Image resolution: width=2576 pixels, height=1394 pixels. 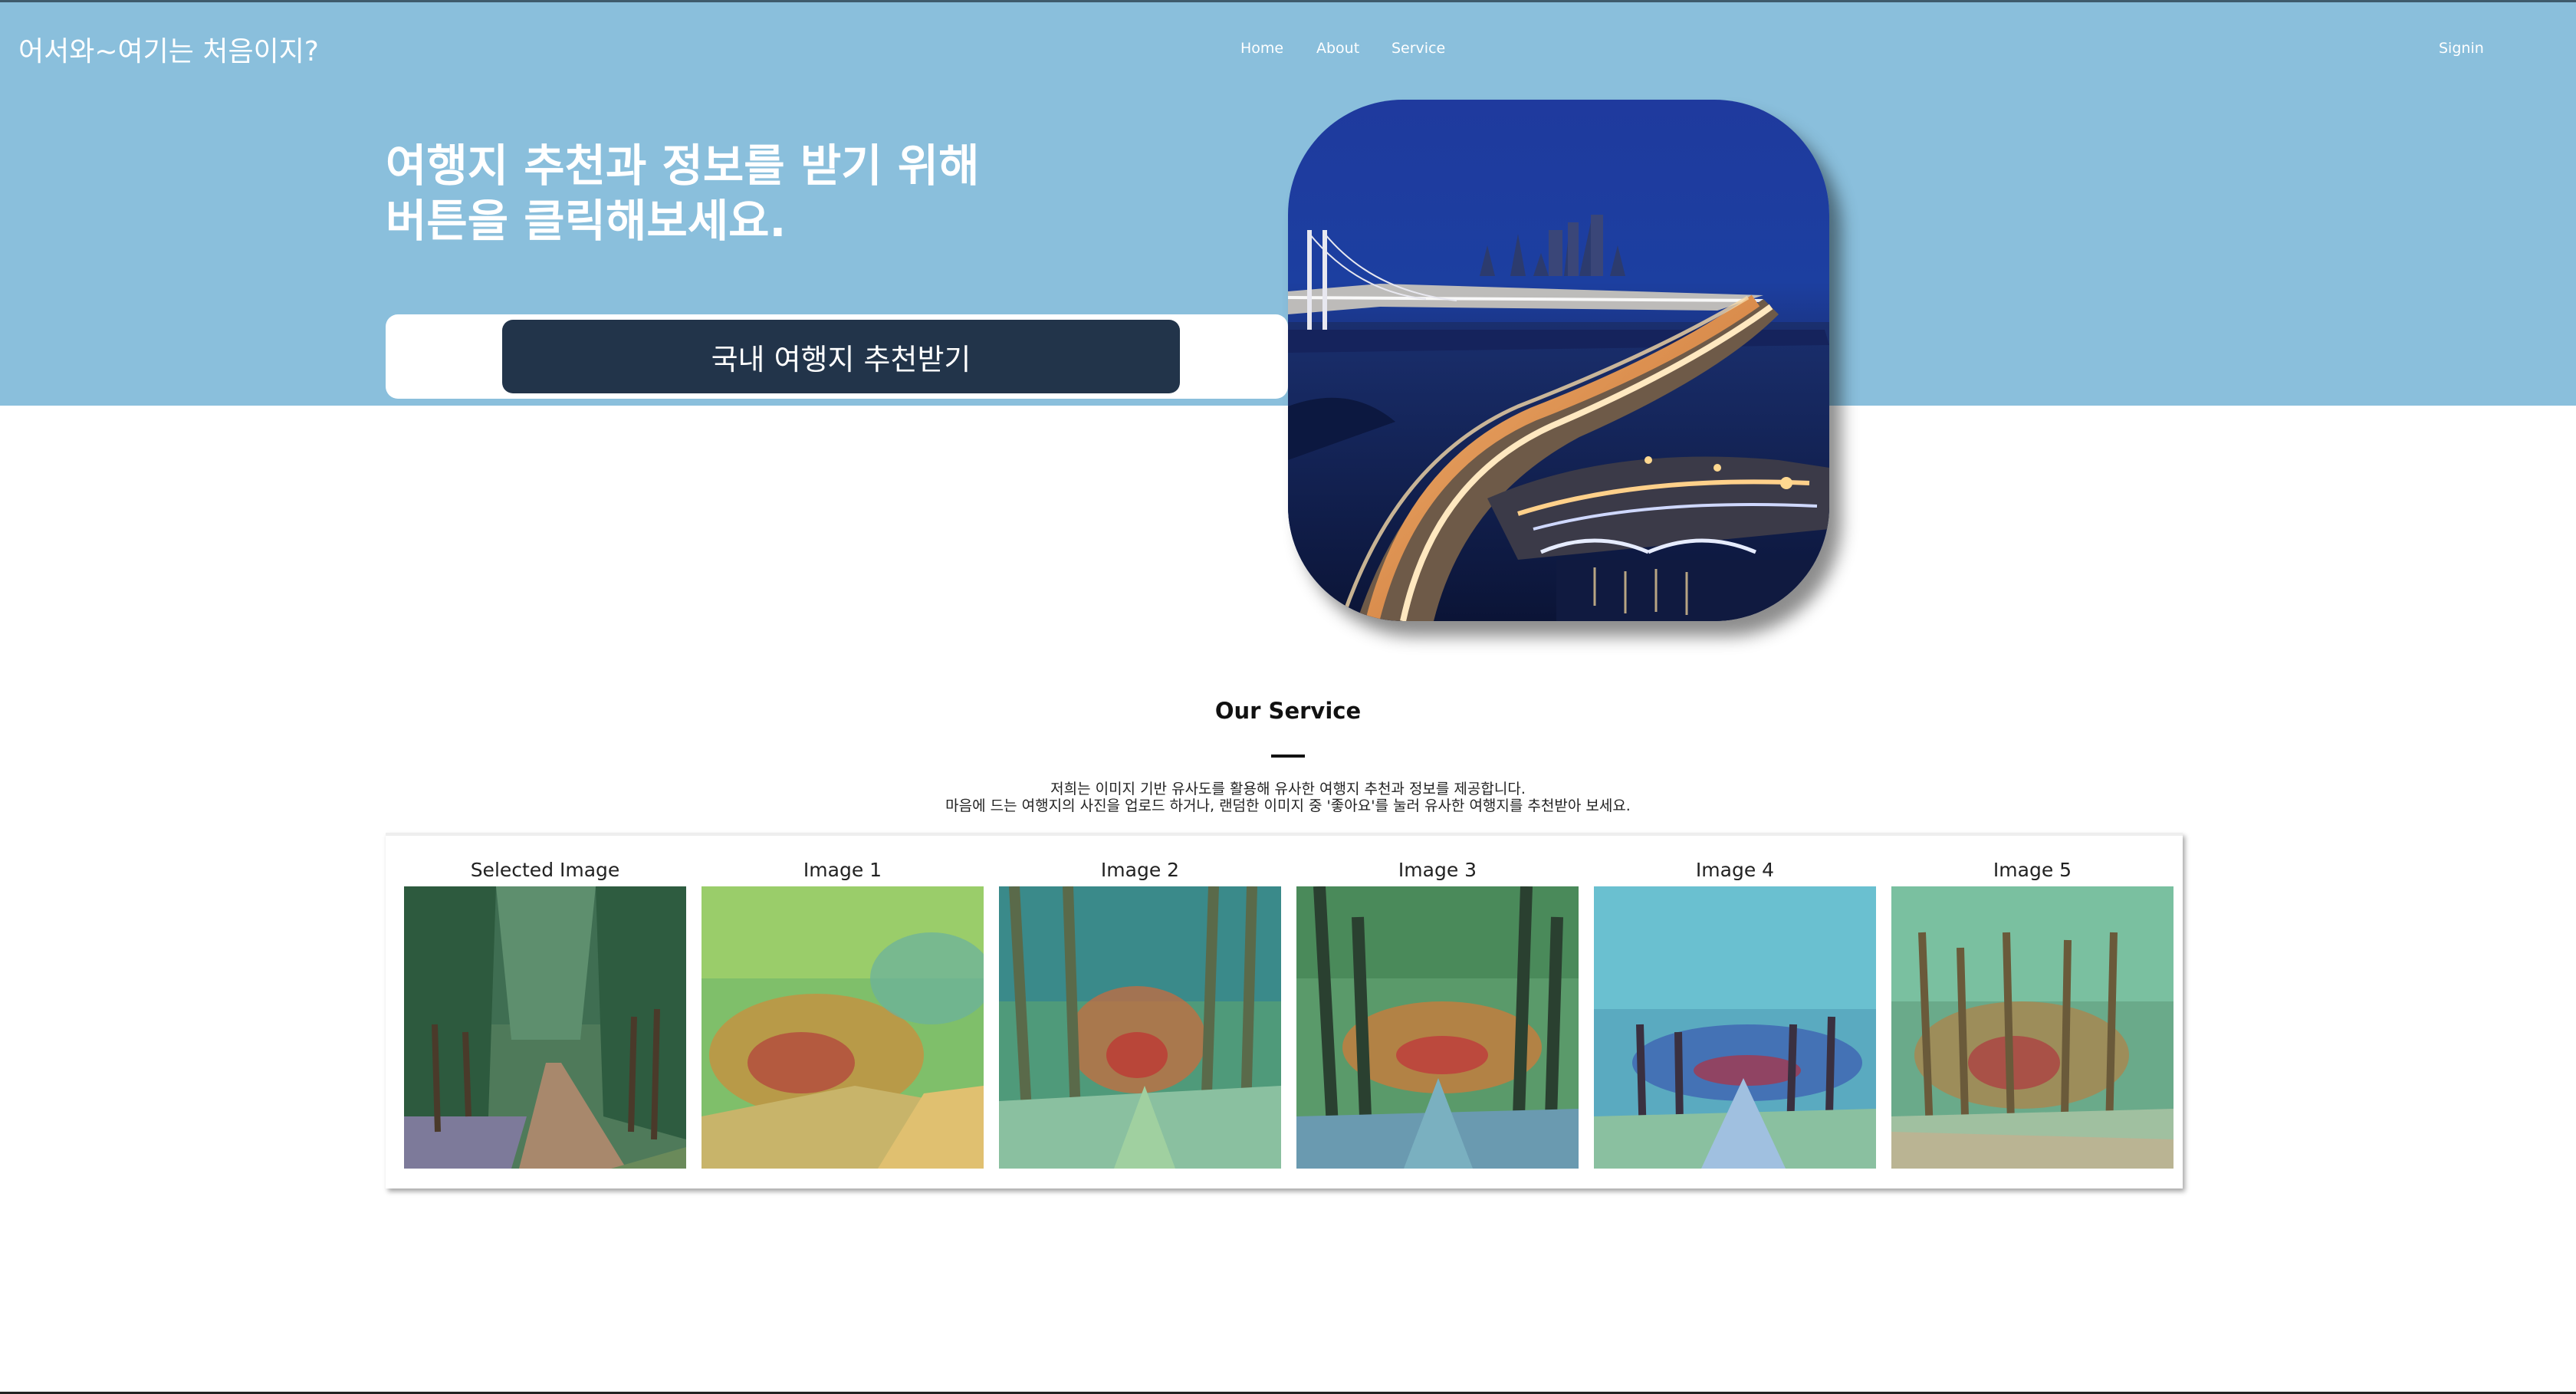 I want to click on hero-bridge-image, so click(x=1558, y=361).